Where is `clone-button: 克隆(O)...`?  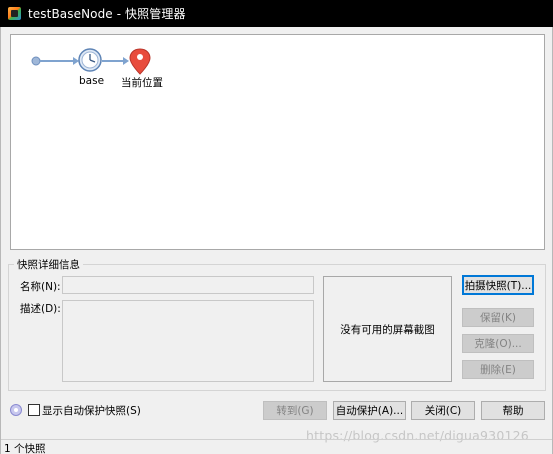 clone-button: 克隆(O)... is located at coordinates (498, 343).